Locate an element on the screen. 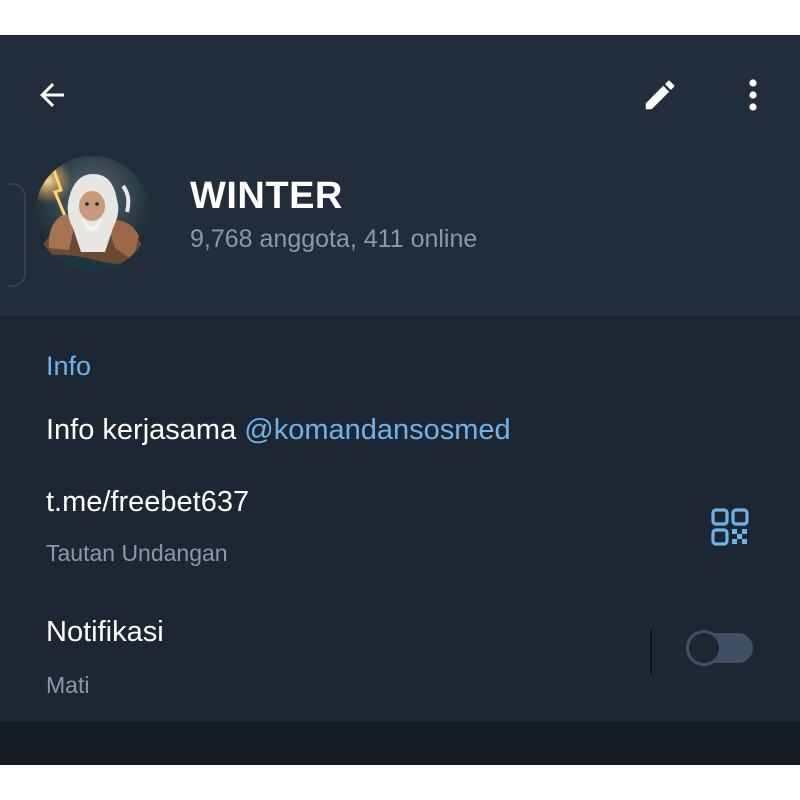  zeus-illustration is located at coordinates (92, 213).